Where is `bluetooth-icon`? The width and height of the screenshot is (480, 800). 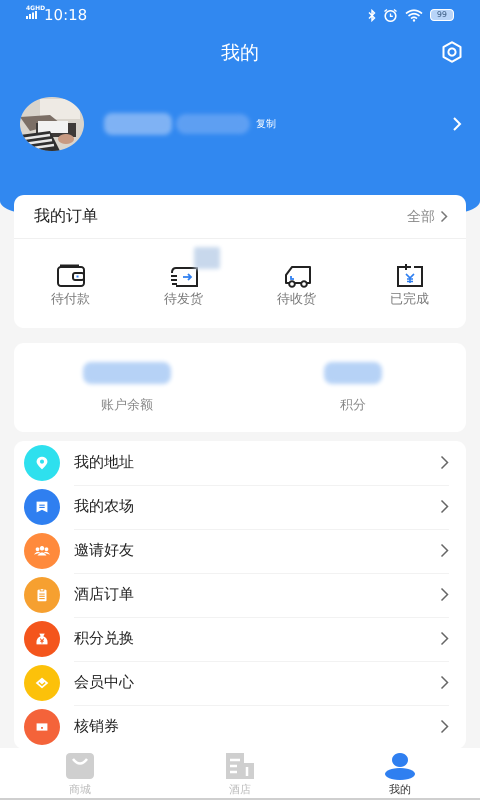 bluetooth-icon is located at coordinates (372, 15).